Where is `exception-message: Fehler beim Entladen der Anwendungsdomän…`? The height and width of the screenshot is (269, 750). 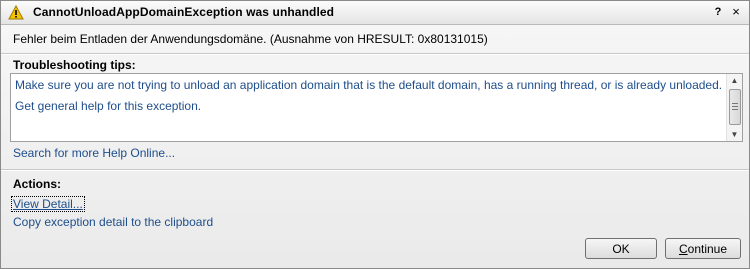
exception-message: Fehler beim Entladen der Anwendungsdomän… is located at coordinates (250, 39).